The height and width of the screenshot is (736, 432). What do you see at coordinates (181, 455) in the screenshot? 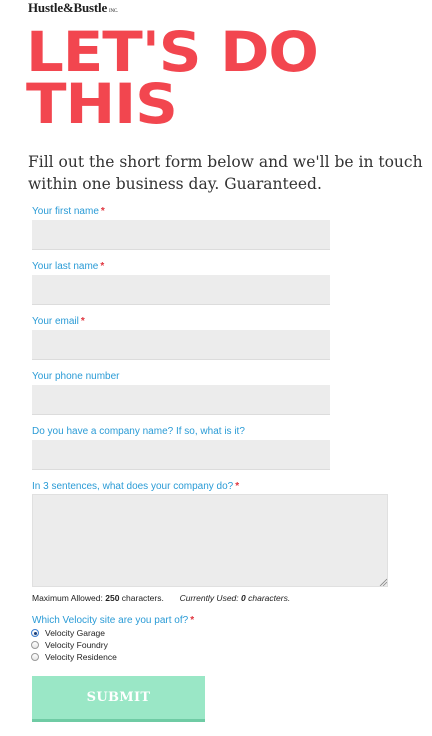
I see `company-input` at bounding box center [181, 455].